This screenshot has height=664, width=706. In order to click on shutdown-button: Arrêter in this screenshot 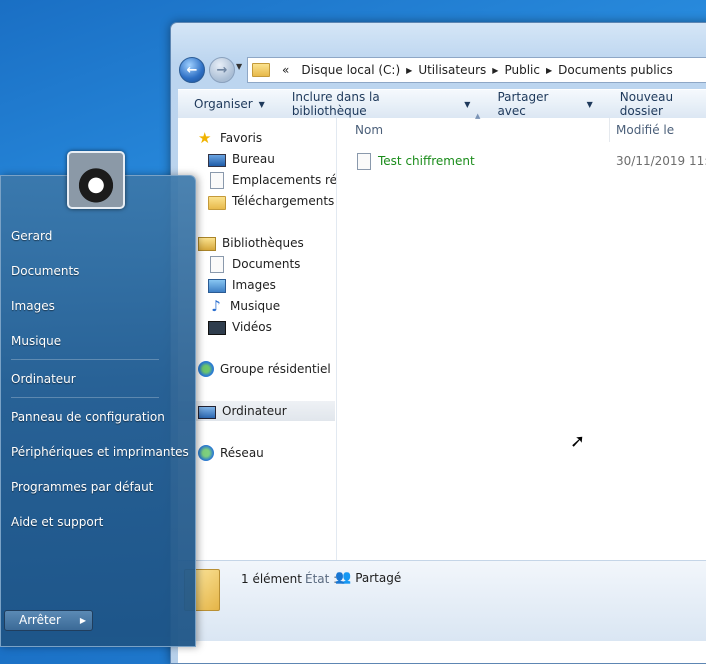, I will do `click(40, 620)`.